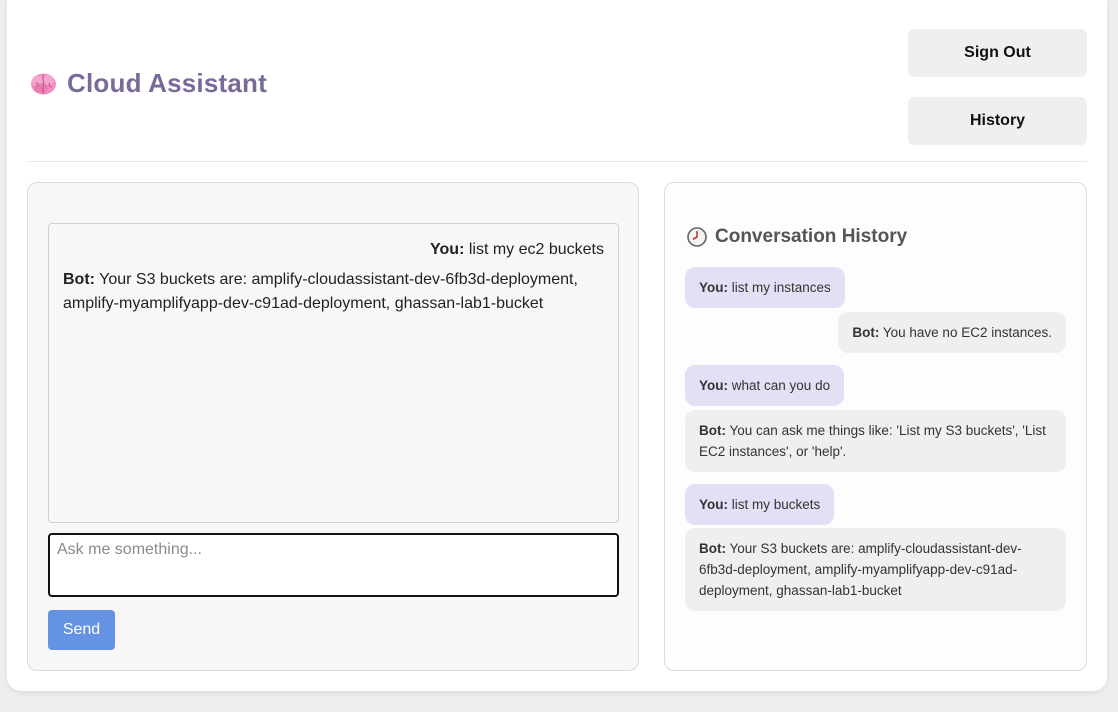 This screenshot has height=712, width=1118. I want to click on history-text: You have no EC2 instances., so click(967, 332).